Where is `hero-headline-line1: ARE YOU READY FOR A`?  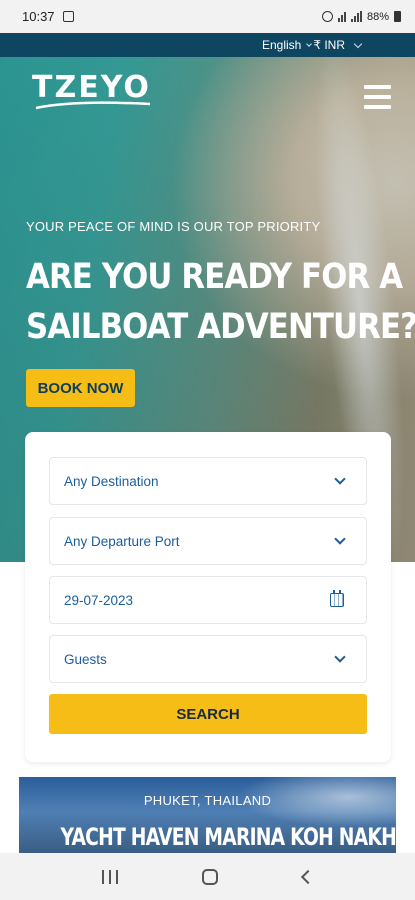
hero-headline-line1: ARE YOU READY FOR A is located at coordinates (214, 277).